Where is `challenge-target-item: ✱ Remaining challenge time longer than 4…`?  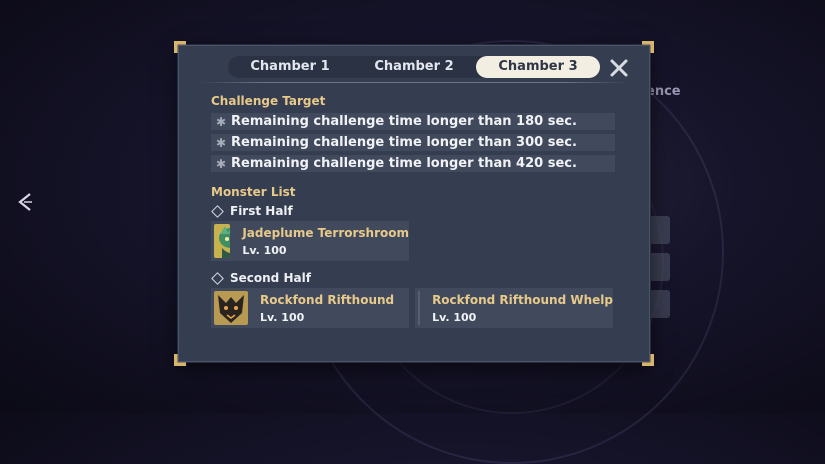 challenge-target-item: ✱ Remaining challenge time longer than 4… is located at coordinates (413, 163).